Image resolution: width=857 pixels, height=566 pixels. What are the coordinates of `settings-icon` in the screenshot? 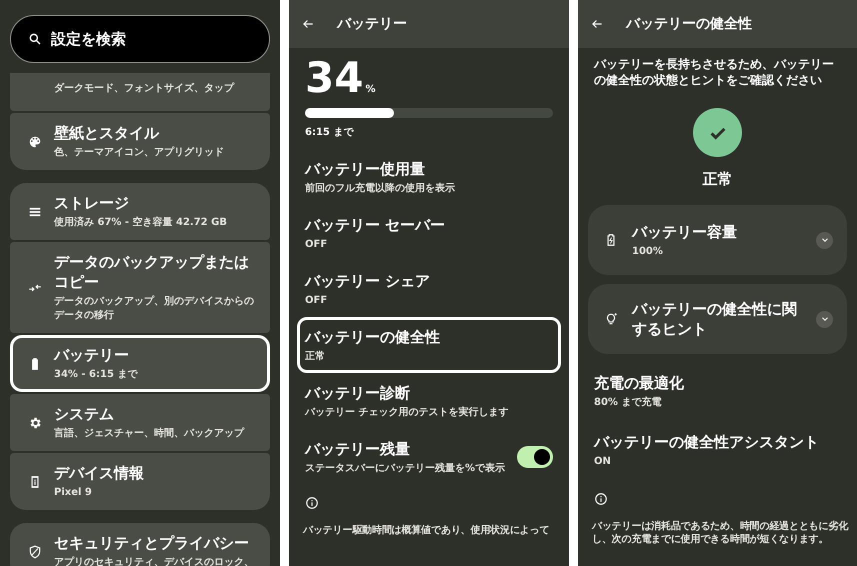 It's located at (35, 423).